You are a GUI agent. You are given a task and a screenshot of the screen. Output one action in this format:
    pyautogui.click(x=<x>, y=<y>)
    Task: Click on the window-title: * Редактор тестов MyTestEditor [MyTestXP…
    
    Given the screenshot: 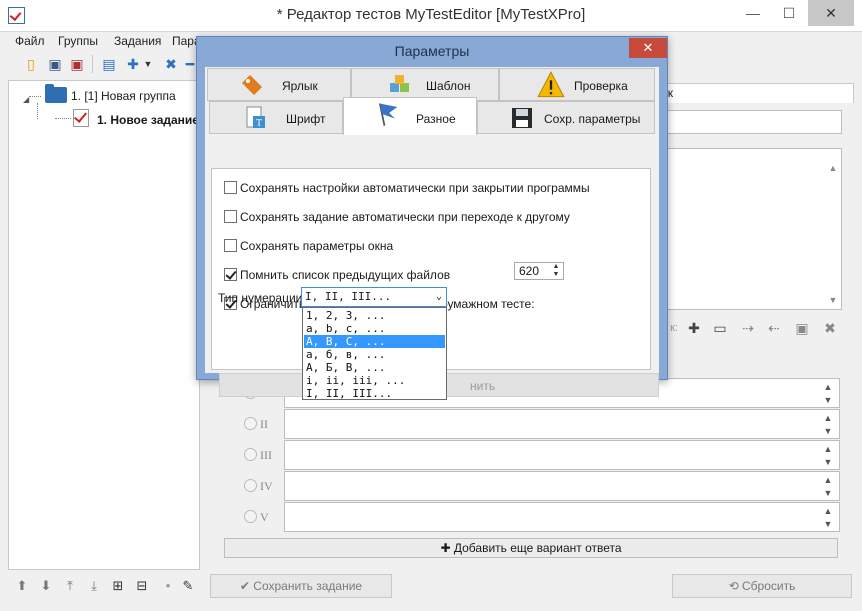 What is the action you would take?
    pyautogui.click(x=431, y=14)
    